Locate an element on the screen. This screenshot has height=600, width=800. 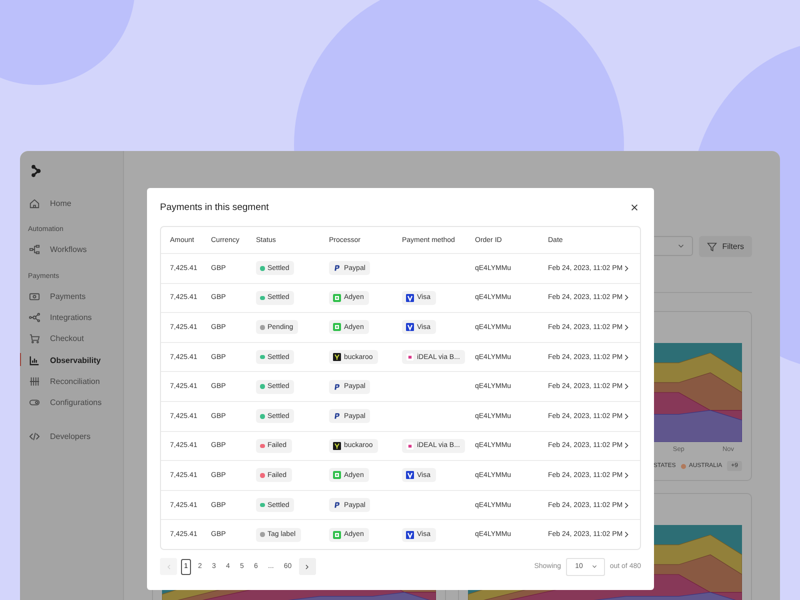
logo-icon is located at coordinates (36, 171).